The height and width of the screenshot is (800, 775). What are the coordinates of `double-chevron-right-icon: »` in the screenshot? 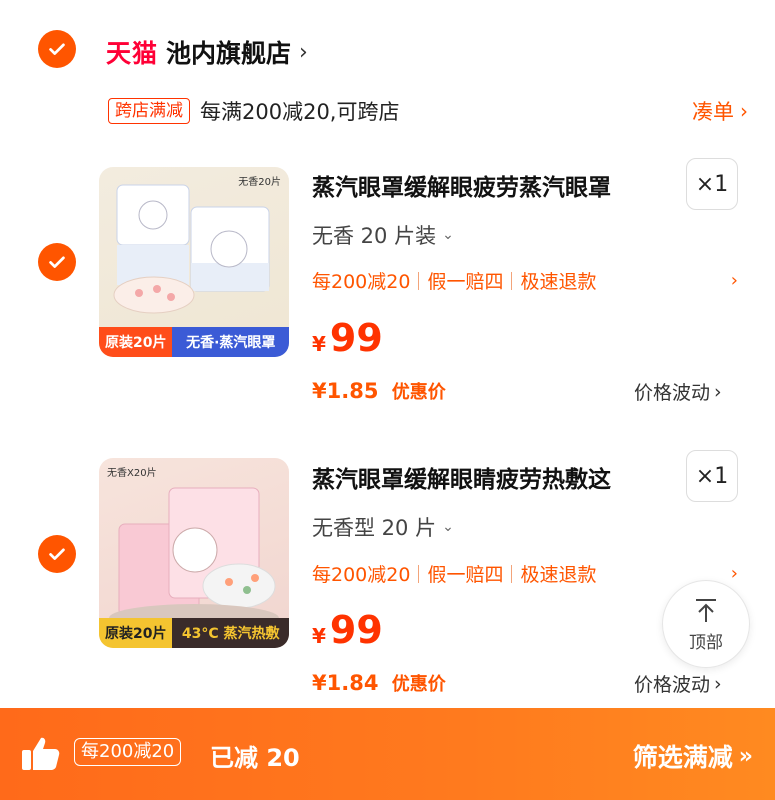 It's located at (745, 756).